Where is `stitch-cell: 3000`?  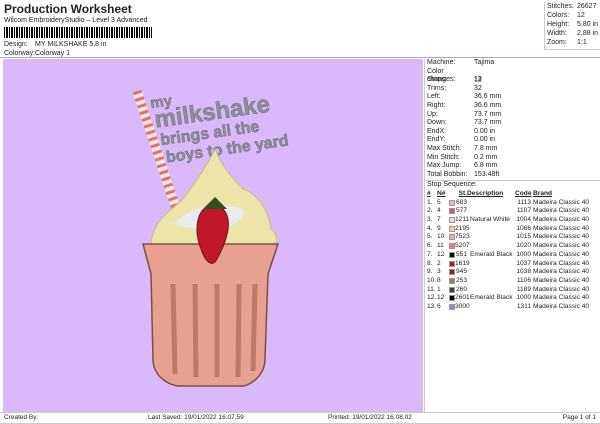 stitch-cell: 3000 is located at coordinates (459, 307).